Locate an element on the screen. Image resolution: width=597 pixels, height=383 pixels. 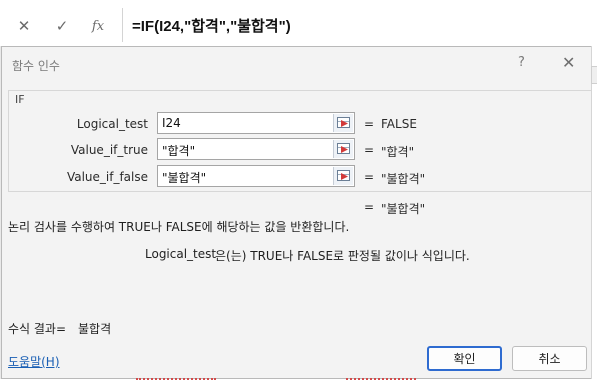
arg-label-logical-test: Logical_test is located at coordinates (112, 124).